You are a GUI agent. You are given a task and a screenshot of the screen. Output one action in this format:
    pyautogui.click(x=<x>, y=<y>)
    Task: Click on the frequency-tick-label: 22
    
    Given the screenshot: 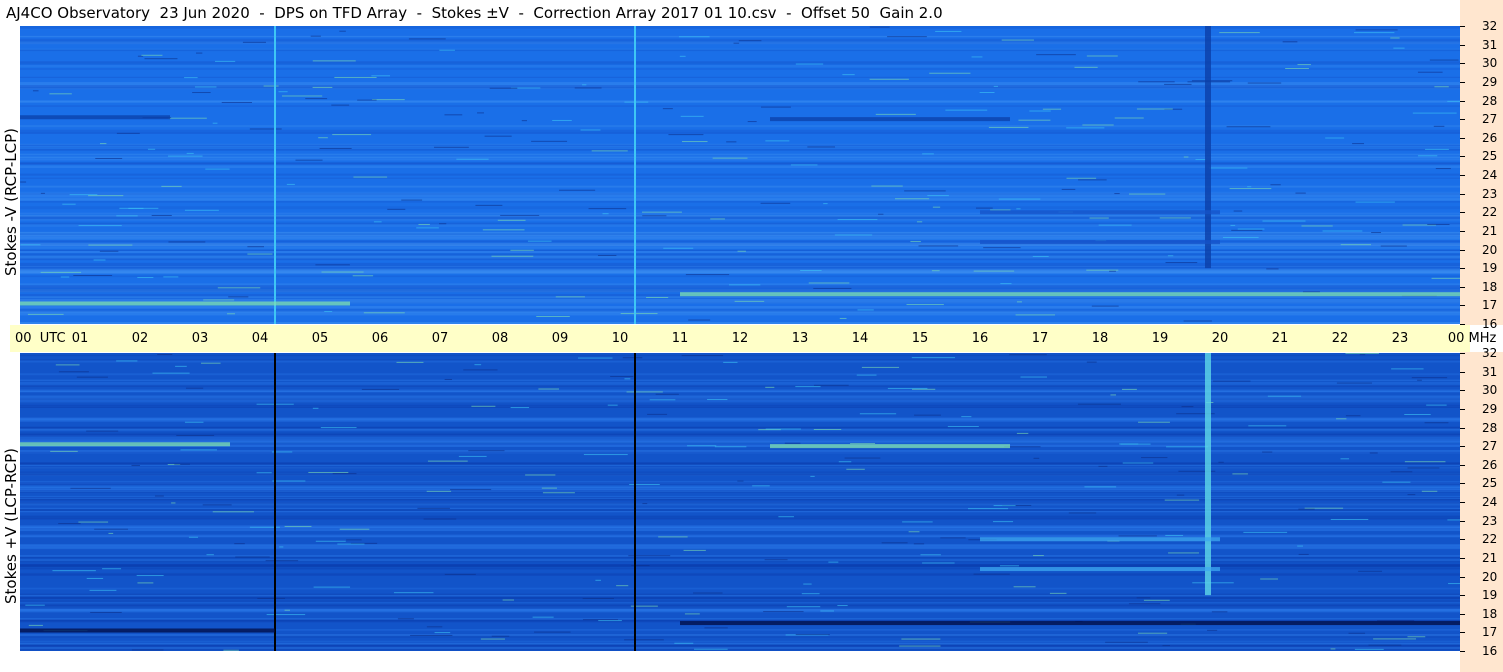 What is the action you would take?
    pyautogui.click(x=1490, y=539)
    